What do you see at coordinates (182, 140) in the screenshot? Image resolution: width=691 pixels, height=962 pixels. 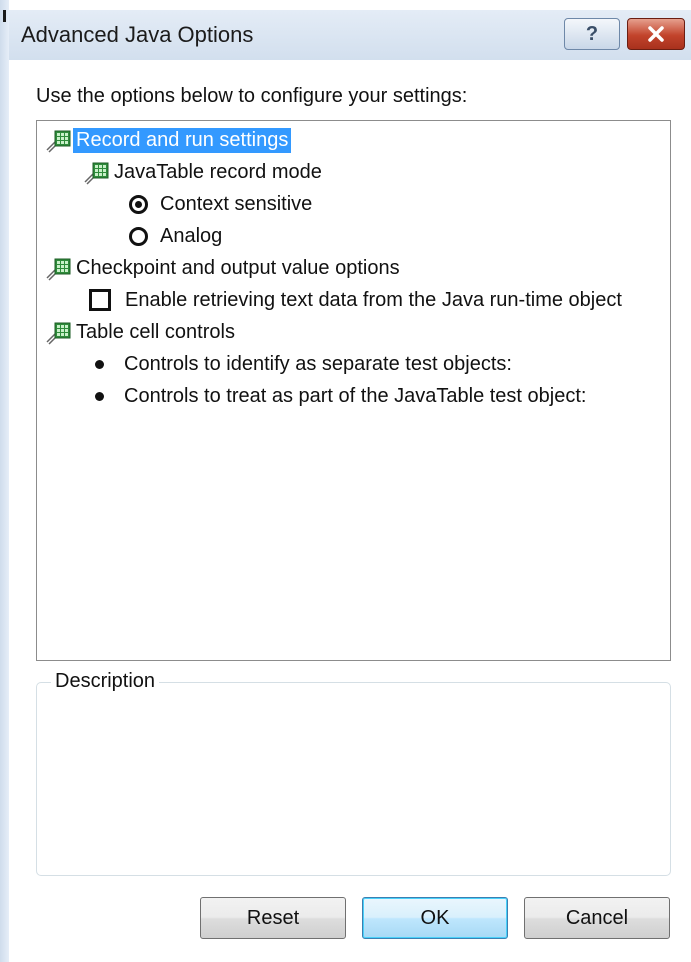 I see `tree-node-label: Record and run settings` at bounding box center [182, 140].